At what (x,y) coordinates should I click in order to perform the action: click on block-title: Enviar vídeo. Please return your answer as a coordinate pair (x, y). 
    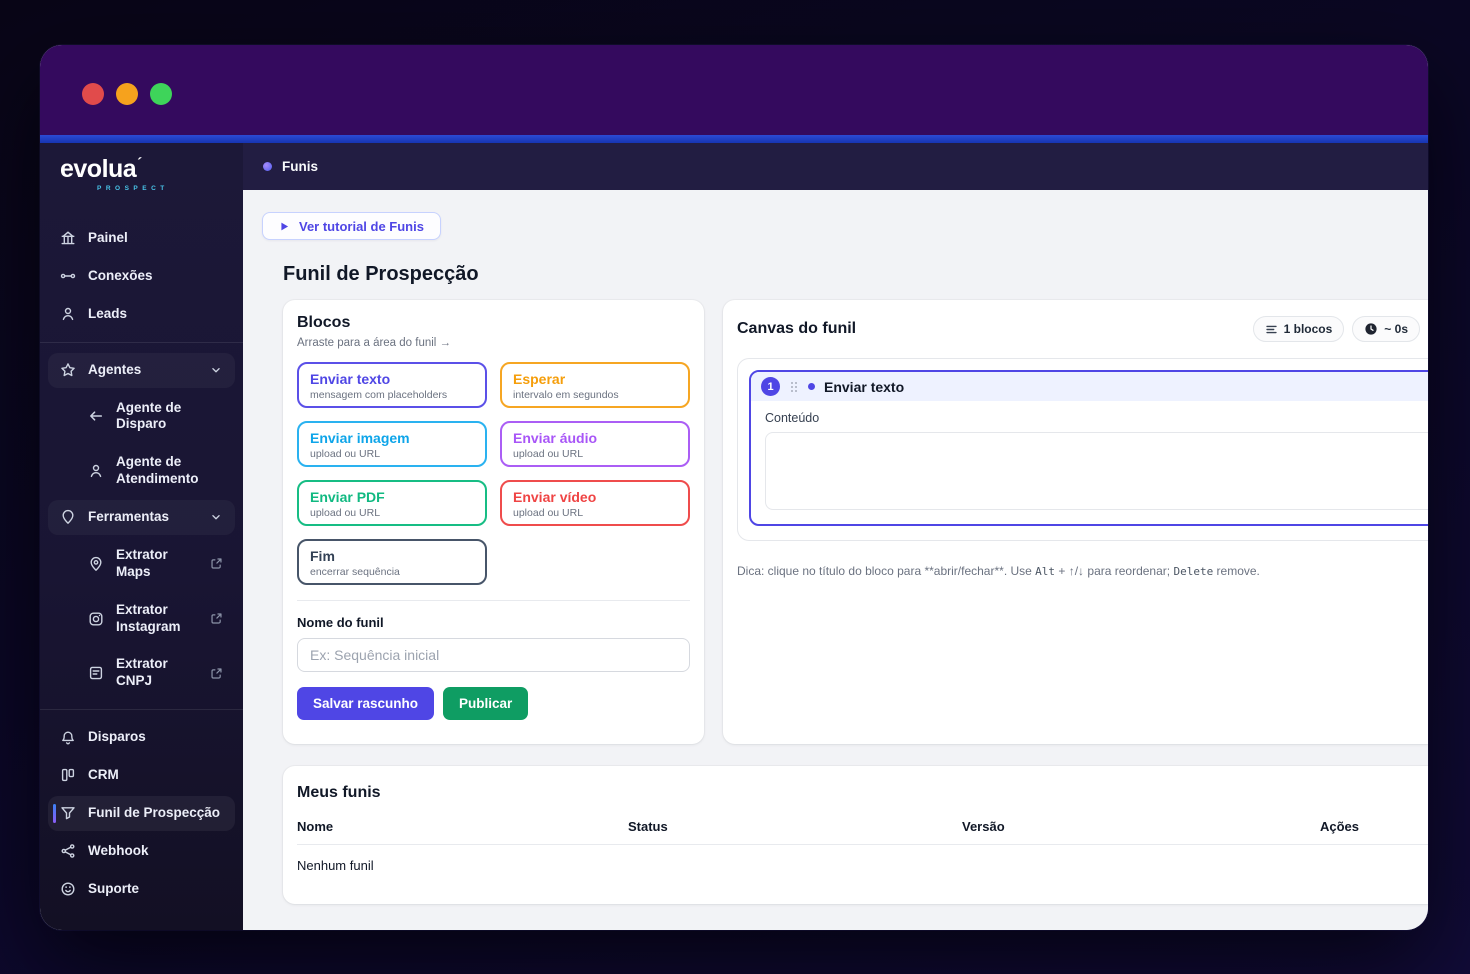
    Looking at the image, I should click on (555, 497).